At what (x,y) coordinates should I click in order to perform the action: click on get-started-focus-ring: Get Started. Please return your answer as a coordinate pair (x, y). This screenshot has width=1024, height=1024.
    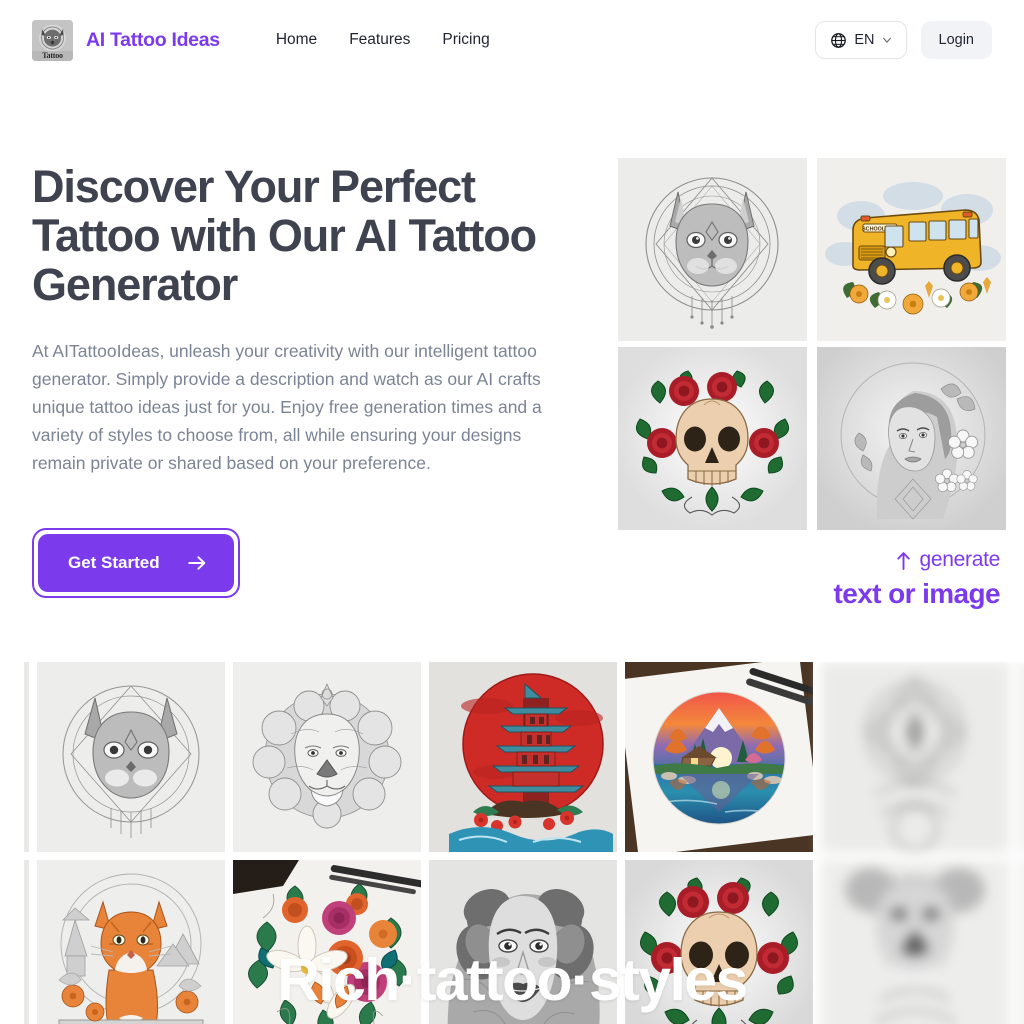
    Looking at the image, I should click on (136, 563).